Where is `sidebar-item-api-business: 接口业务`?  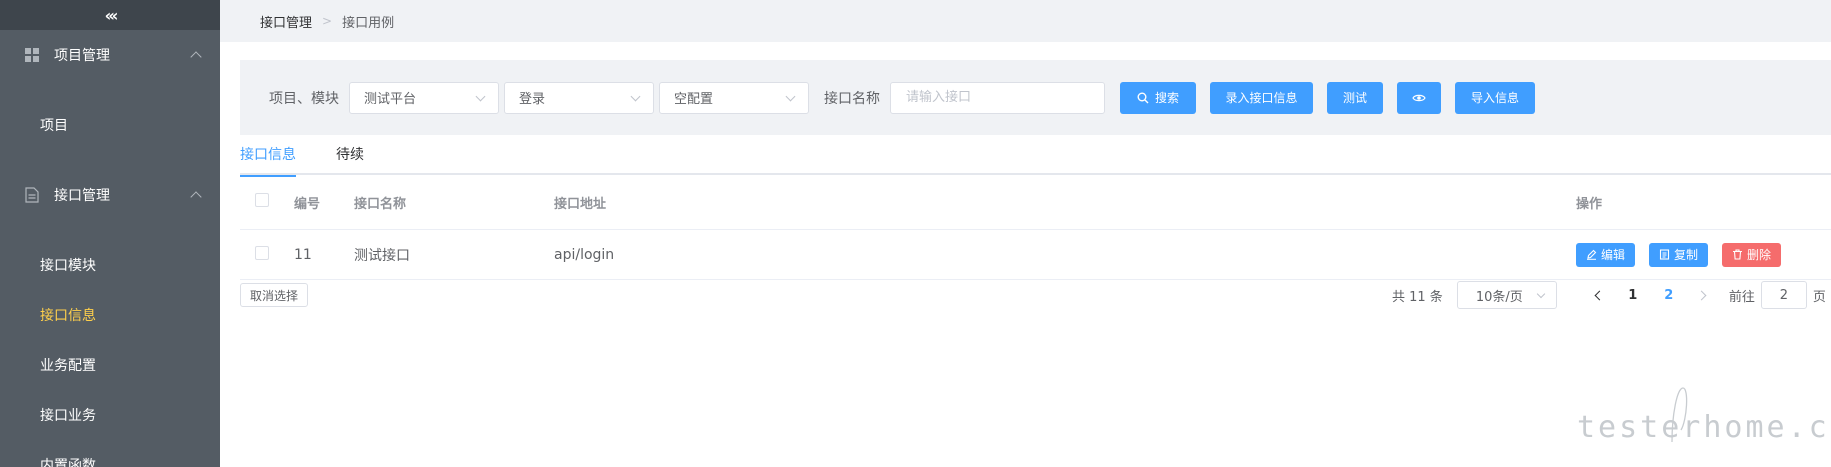
sidebar-item-api-business: 接口业务 is located at coordinates (110, 415).